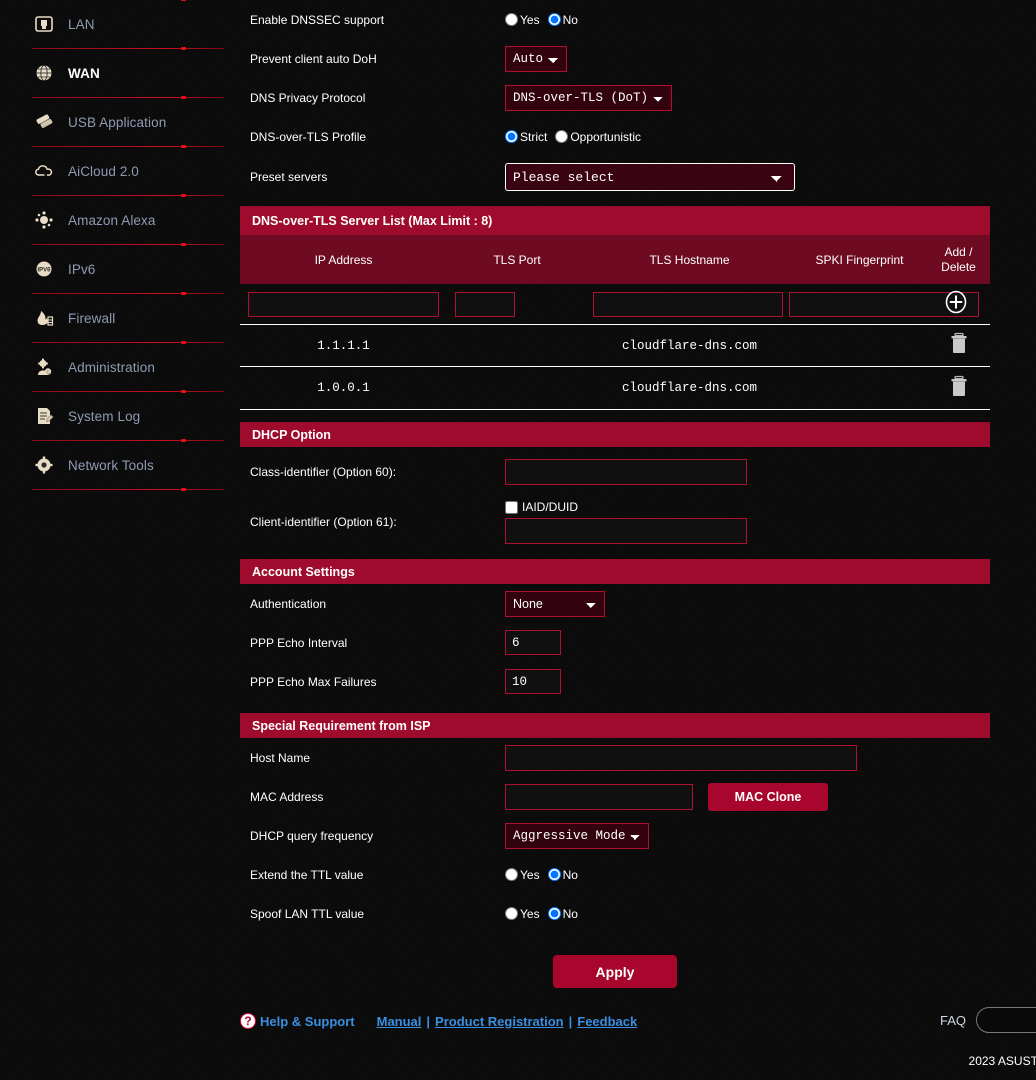  Describe the element at coordinates (626, 472) in the screenshot. I see `class-identifier-input` at that location.